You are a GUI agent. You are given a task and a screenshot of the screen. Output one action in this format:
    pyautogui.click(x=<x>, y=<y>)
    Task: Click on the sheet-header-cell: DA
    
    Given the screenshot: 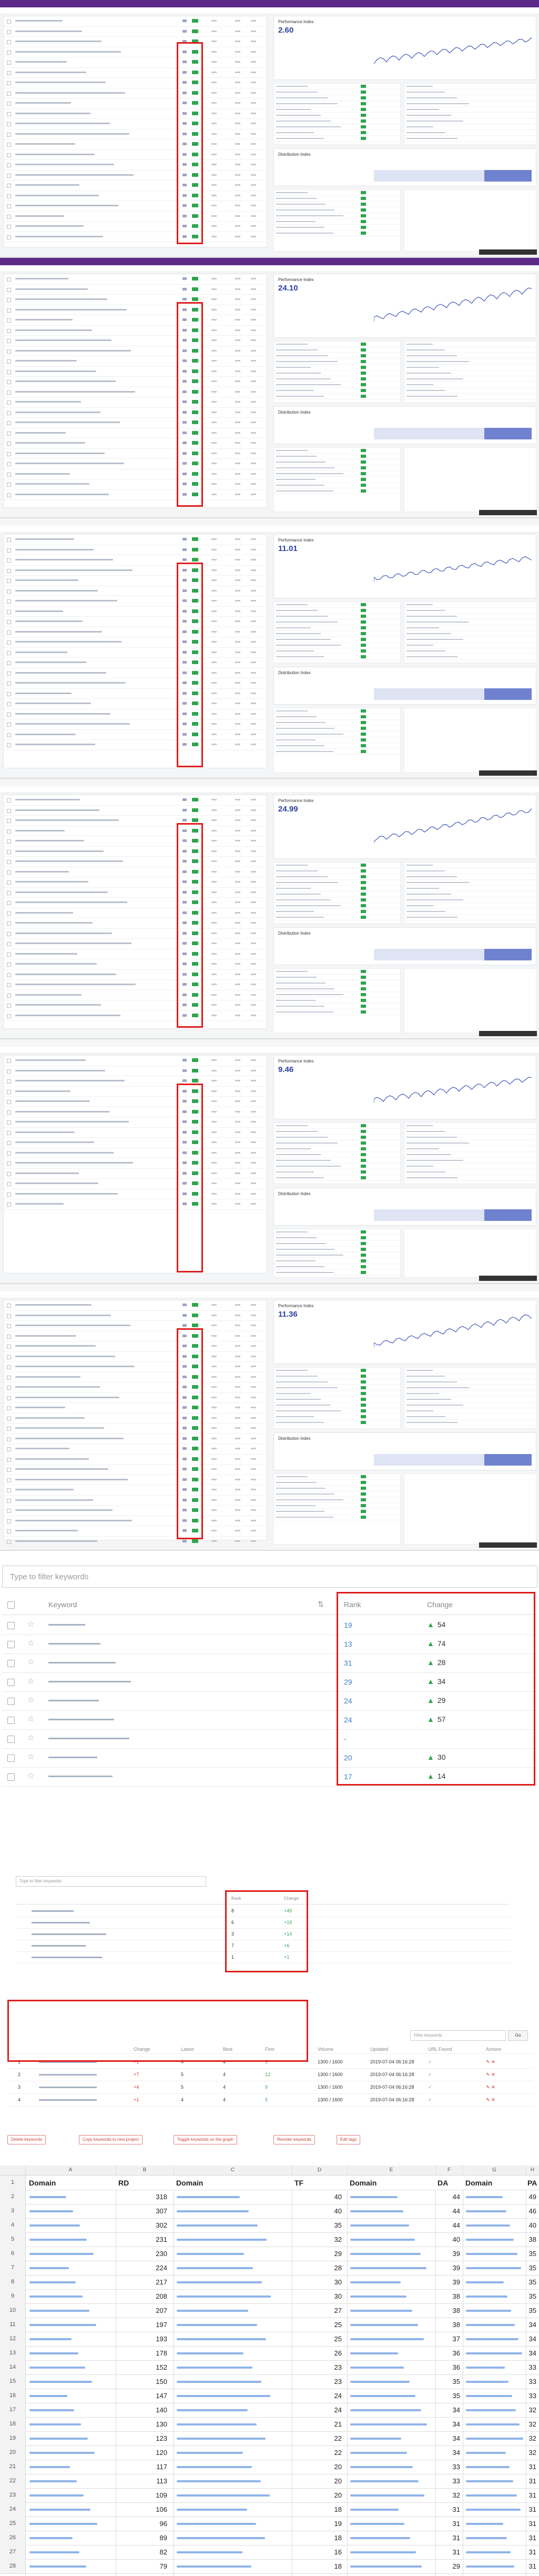 What is the action you would take?
    pyautogui.click(x=443, y=2183)
    